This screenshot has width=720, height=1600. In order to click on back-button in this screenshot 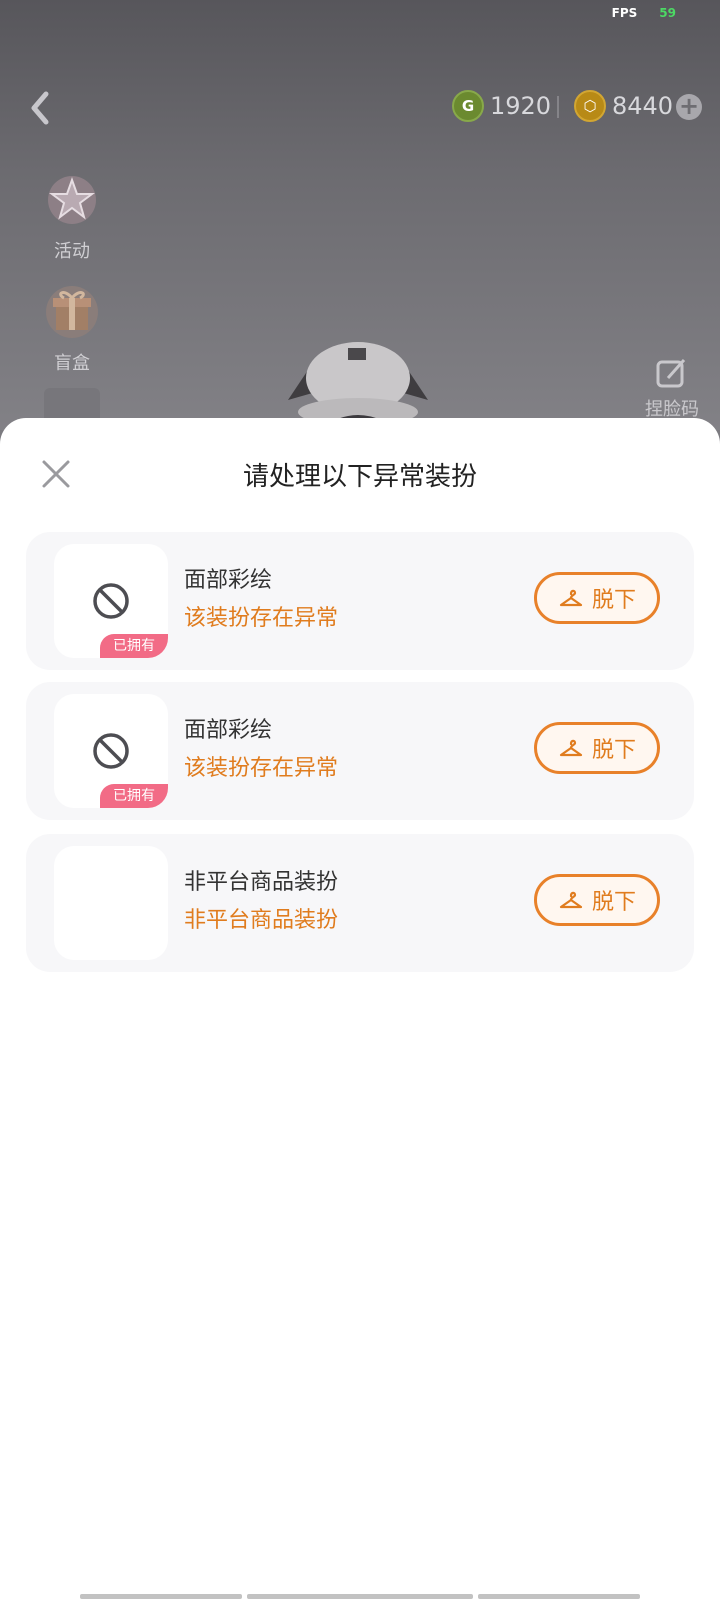, I will do `click(42, 108)`.